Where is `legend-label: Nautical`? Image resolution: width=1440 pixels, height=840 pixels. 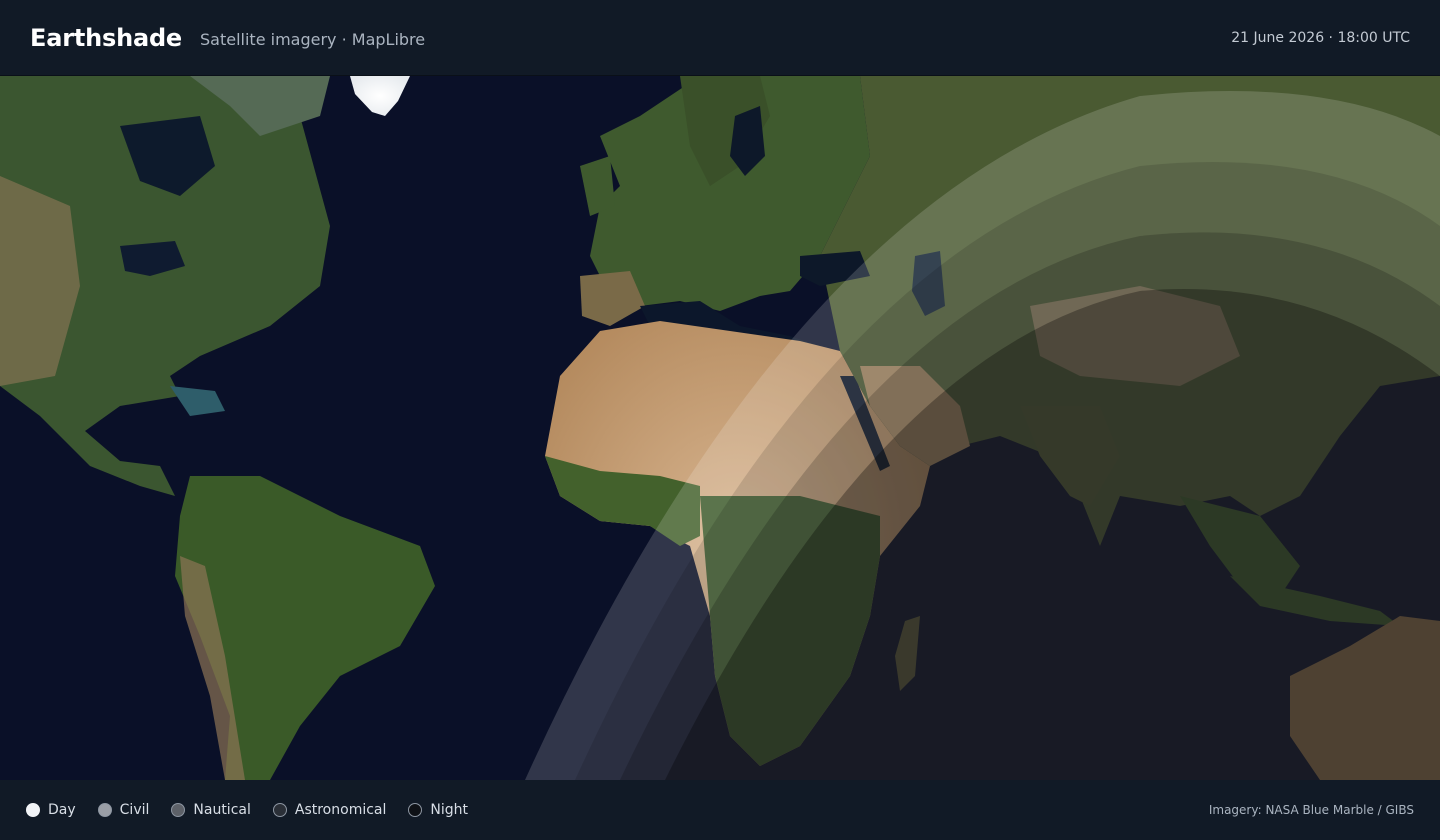
legend-label: Nautical is located at coordinates (222, 810).